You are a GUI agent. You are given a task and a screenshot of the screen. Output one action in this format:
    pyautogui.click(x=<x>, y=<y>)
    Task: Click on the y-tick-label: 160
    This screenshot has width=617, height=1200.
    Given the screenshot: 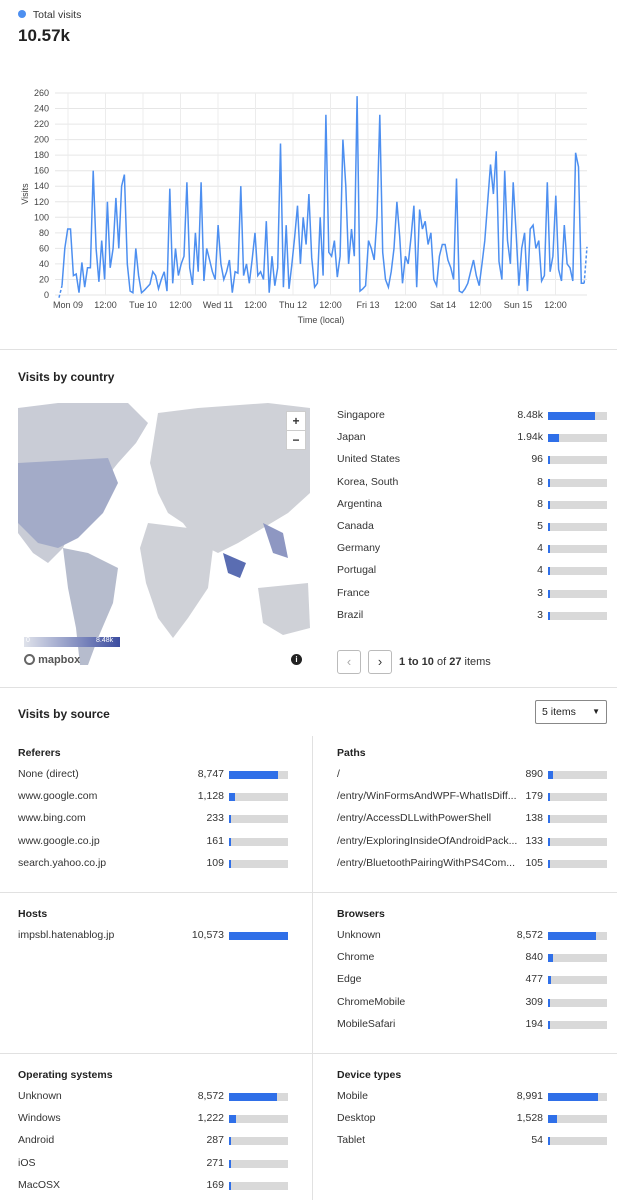 What is the action you would take?
    pyautogui.click(x=41, y=171)
    